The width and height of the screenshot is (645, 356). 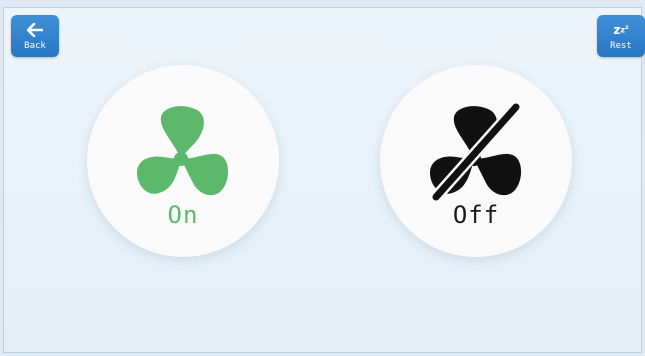 What do you see at coordinates (476, 215) in the screenshot?
I see `fan-off-label: Off` at bounding box center [476, 215].